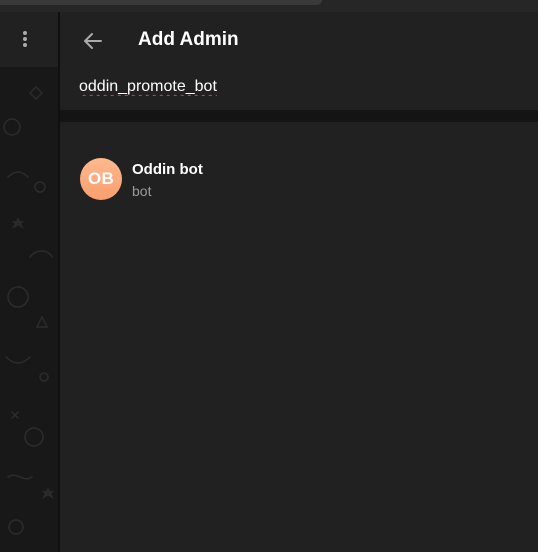 Image resolution: width=538 pixels, height=552 pixels. I want to click on search-input, so click(294, 87).